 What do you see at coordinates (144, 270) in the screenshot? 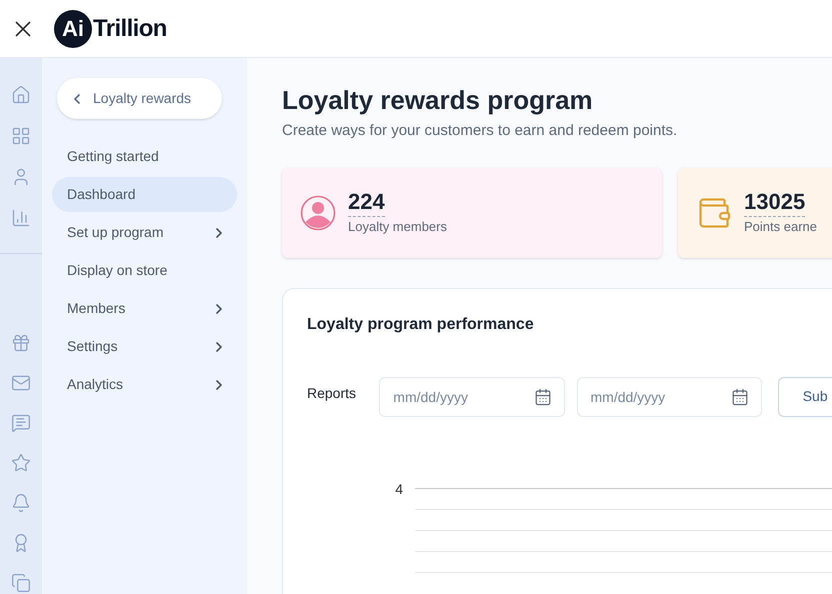
I see `sidebar-item: Display on store` at bounding box center [144, 270].